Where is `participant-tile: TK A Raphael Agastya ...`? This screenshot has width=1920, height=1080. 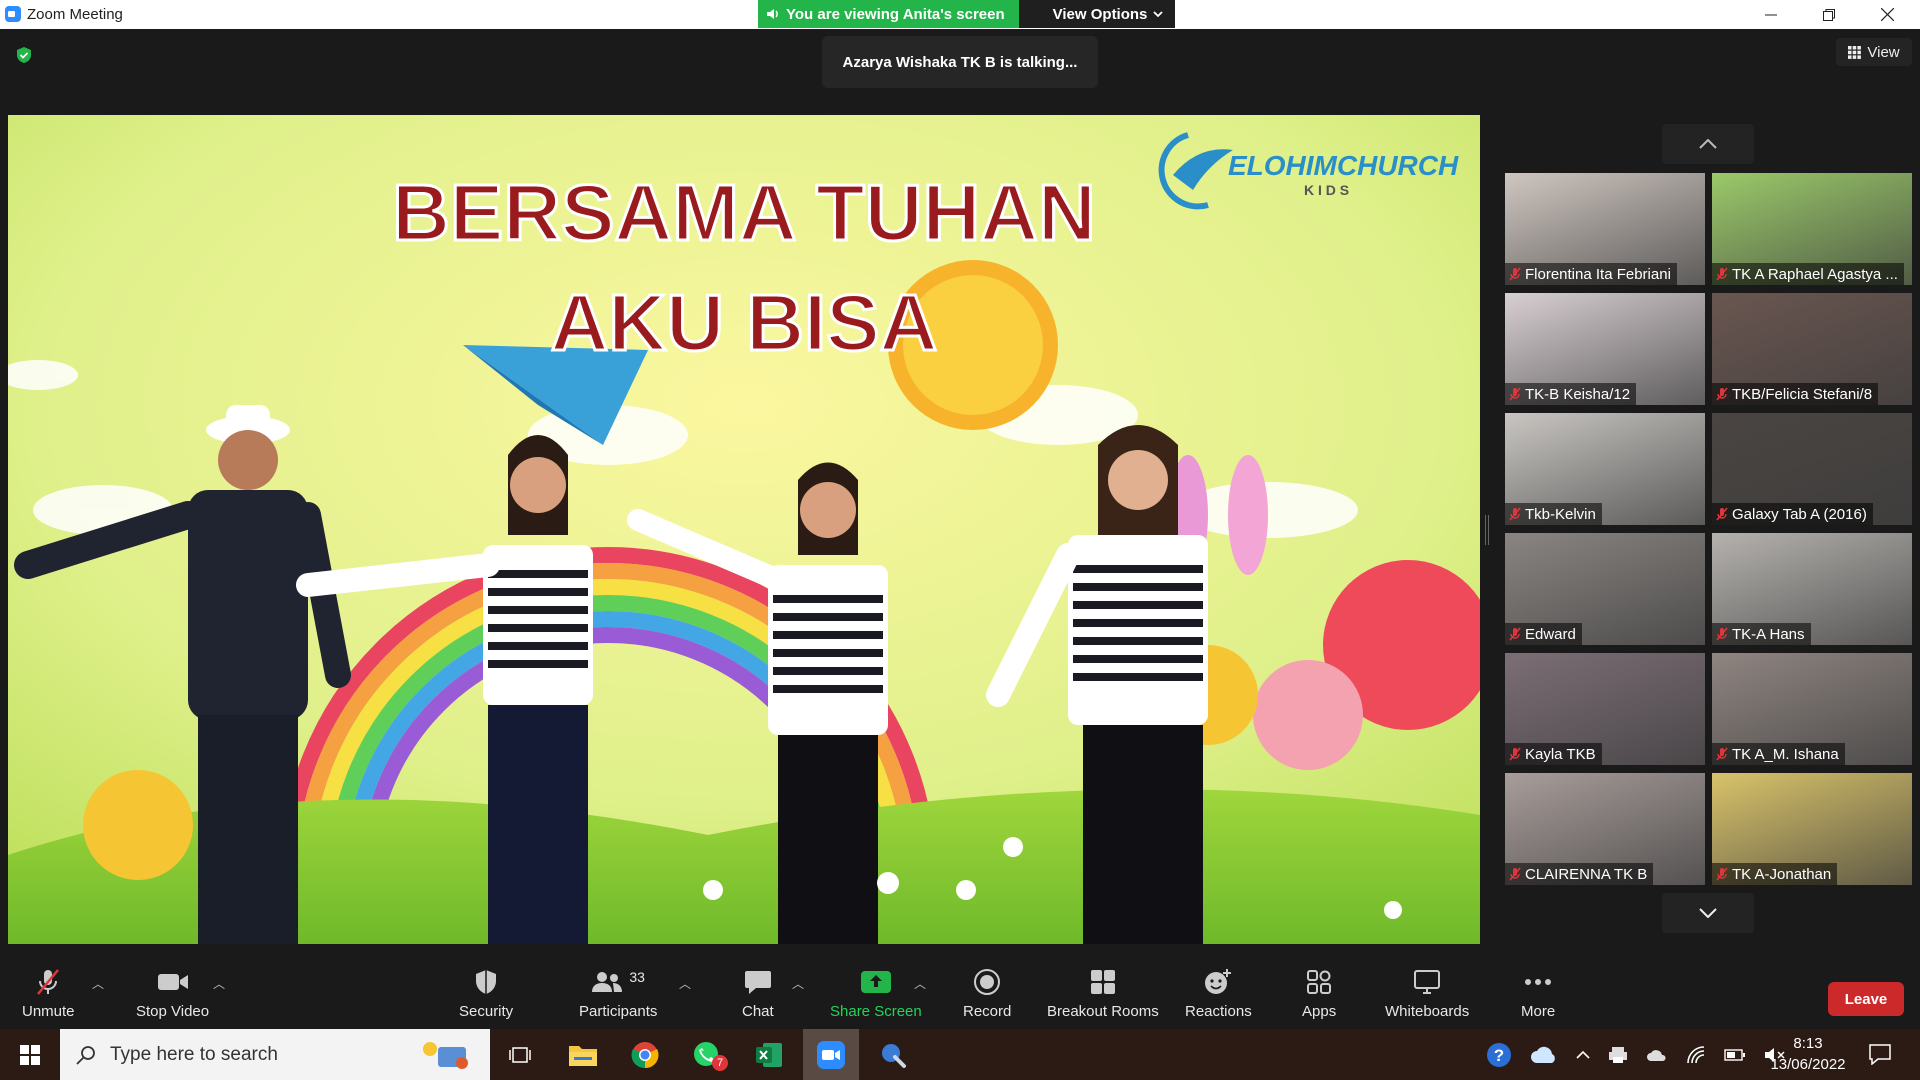
participant-tile: TK A Raphael Agastya ... is located at coordinates (1812, 229).